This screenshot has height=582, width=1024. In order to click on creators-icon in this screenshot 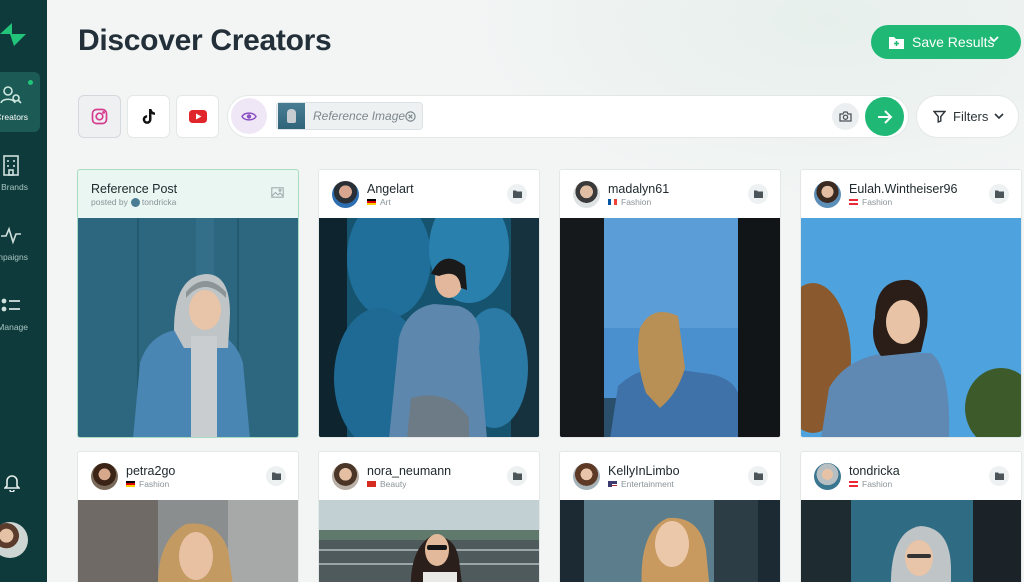, I will do `click(11, 95)`.